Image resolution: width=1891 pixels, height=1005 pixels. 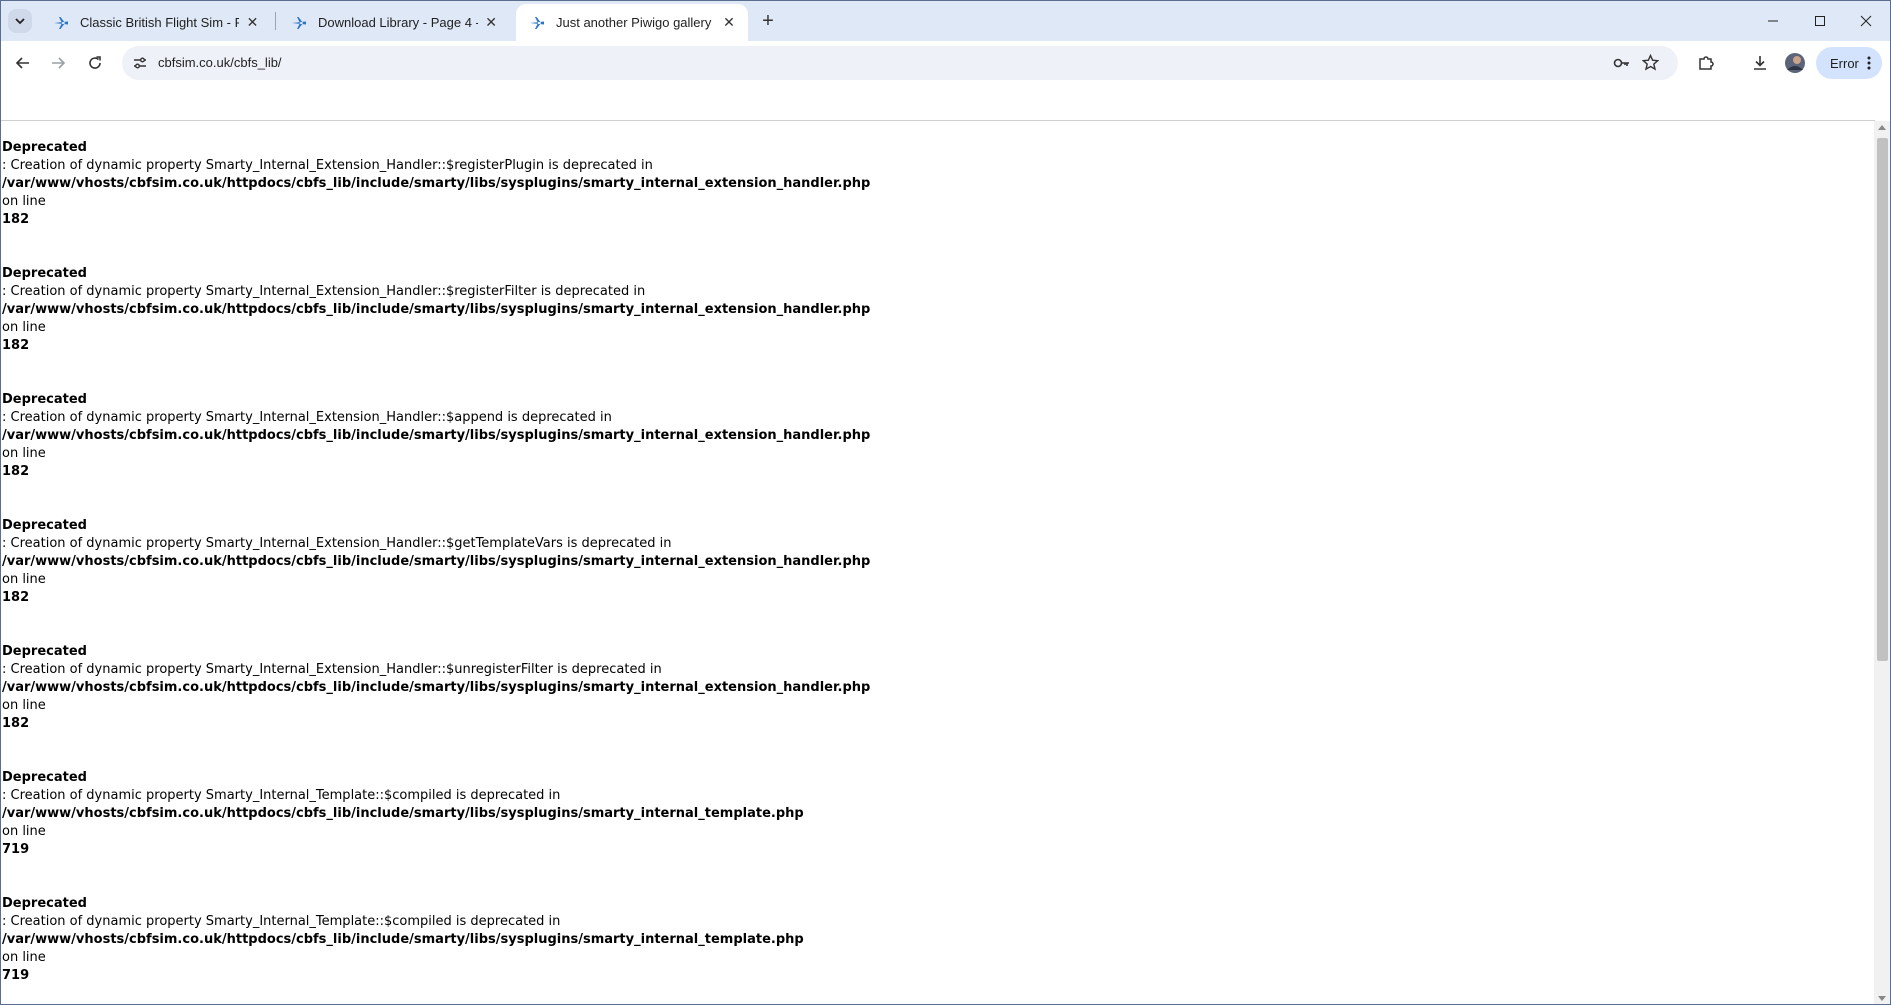 I want to click on scrollbar-thumb, so click(x=1882, y=399).